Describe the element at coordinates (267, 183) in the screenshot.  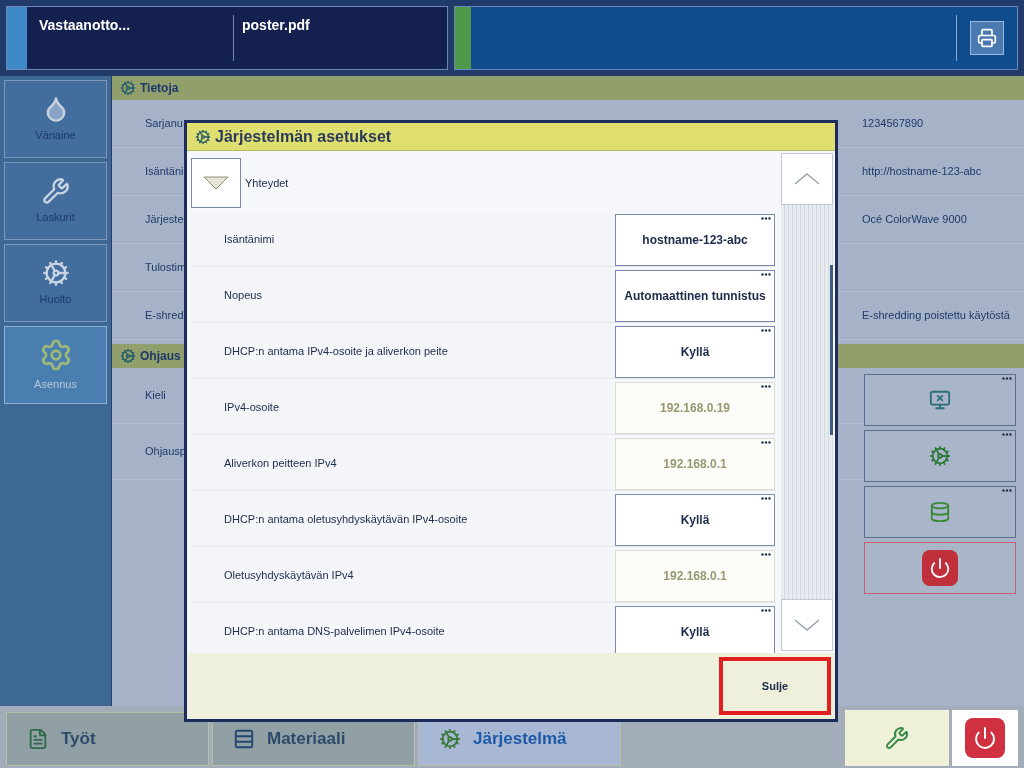
I see `group-label: Yhteydet` at that location.